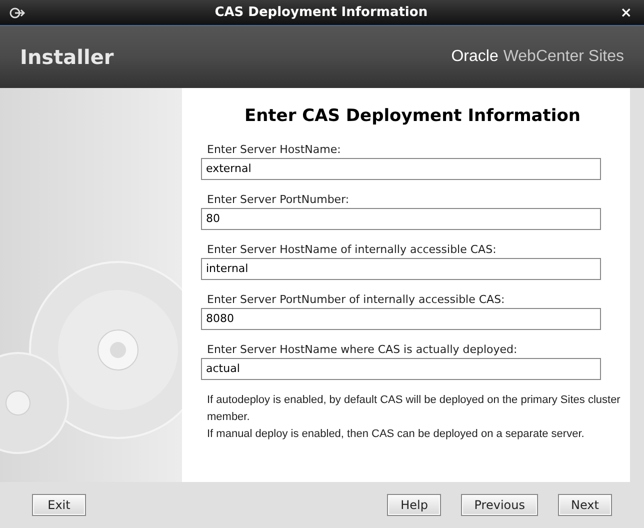 This screenshot has height=528, width=644. Describe the element at coordinates (499, 505) in the screenshot. I see `dialog-button: Previous` at that location.